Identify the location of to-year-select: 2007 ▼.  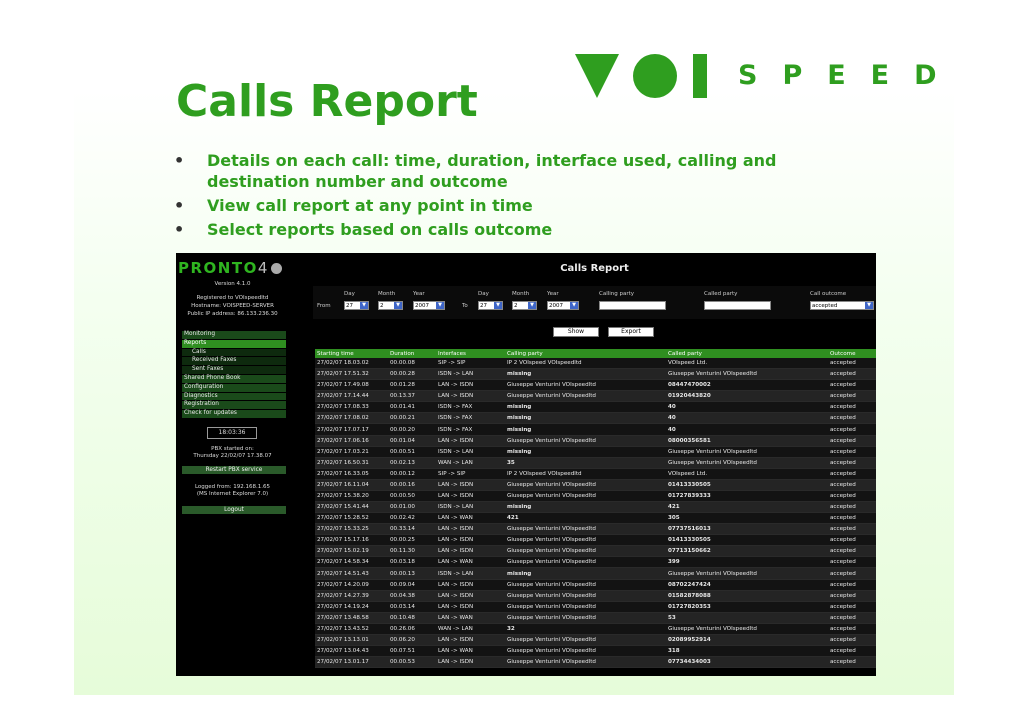
(563, 305).